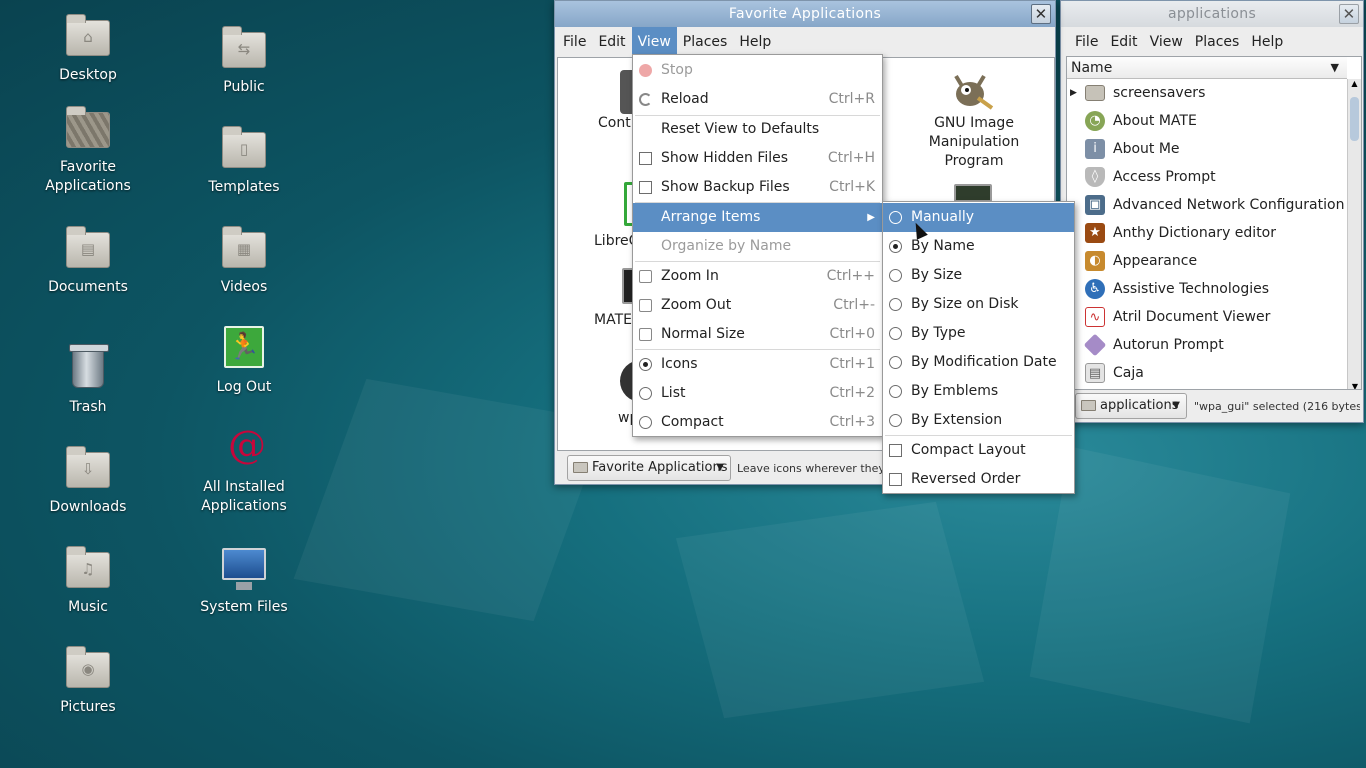  I want to click on list-item: ◔ About MATE, so click(1132, 121).